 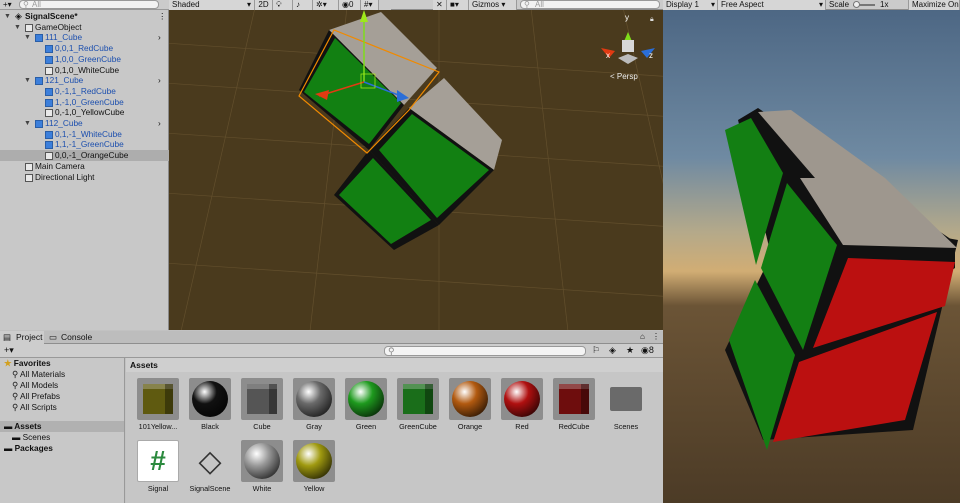 I want to click on tab-console-label: Console, so click(x=77, y=337).